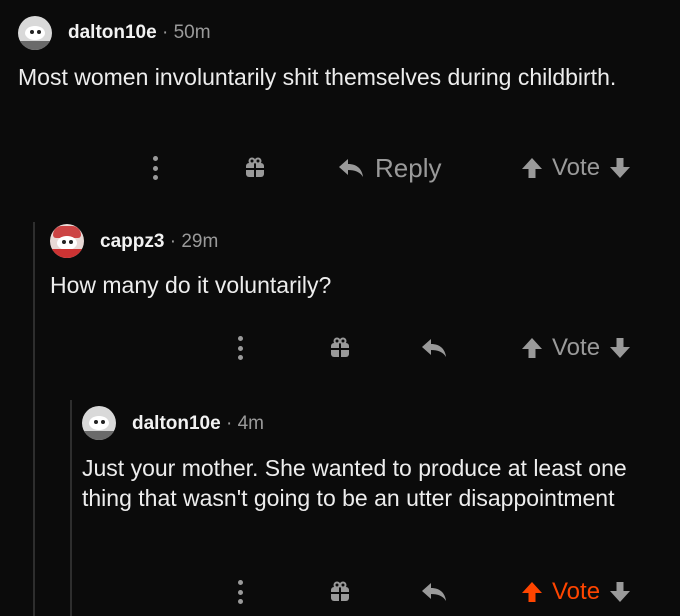 This screenshot has height=616, width=680. I want to click on timestamp: 4m, so click(250, 423).